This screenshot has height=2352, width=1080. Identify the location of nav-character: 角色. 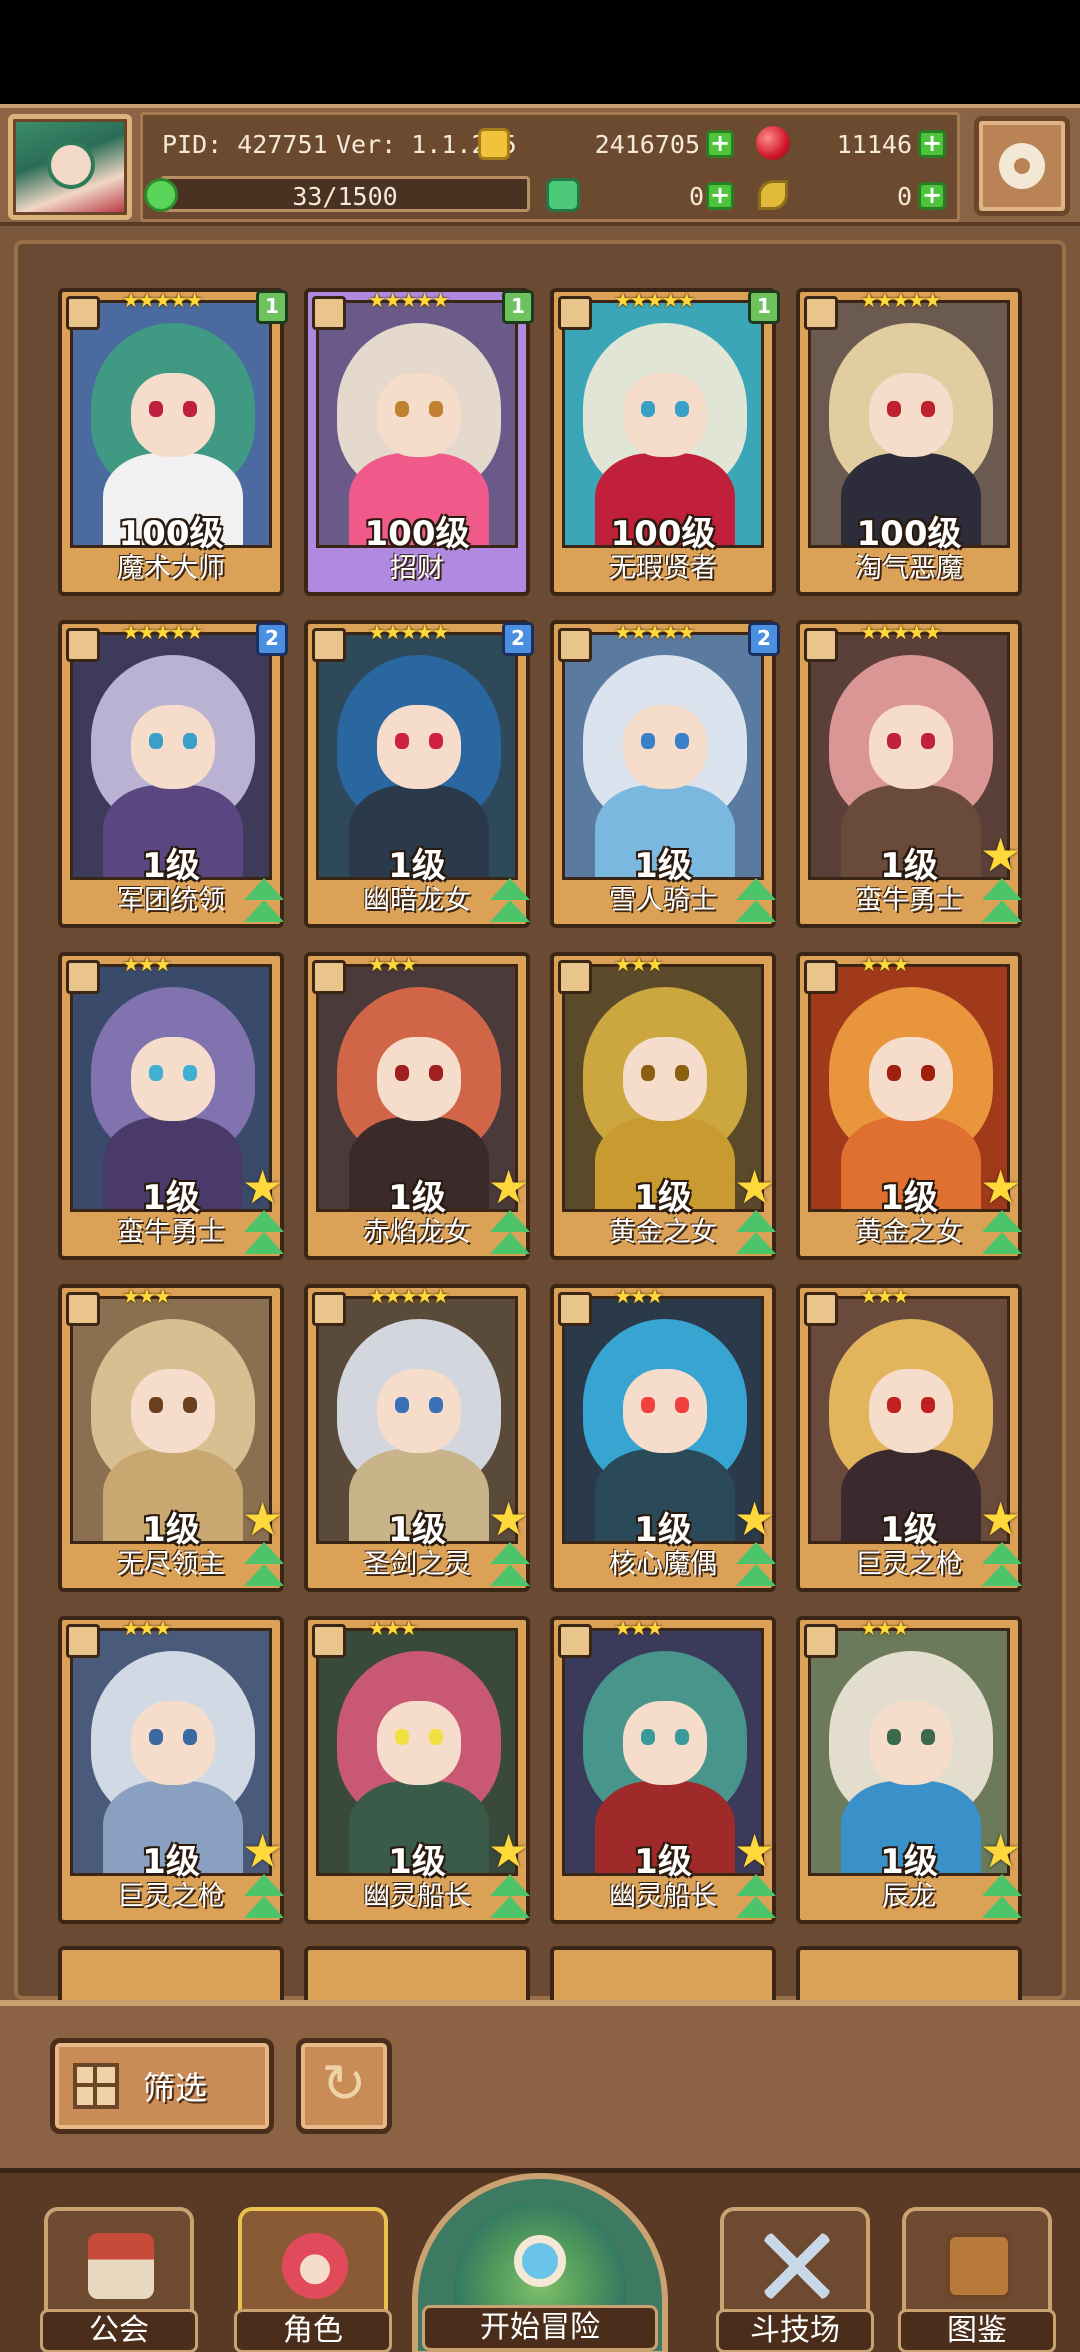
(313, 2279).